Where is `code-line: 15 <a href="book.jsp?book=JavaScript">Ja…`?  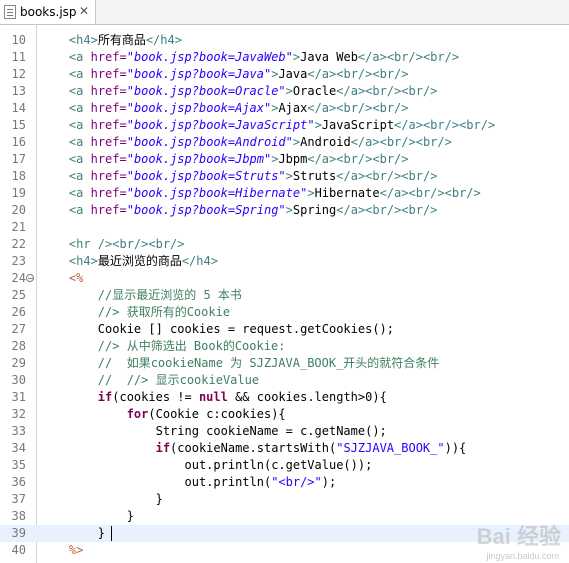 code-line: 15 <a href="book.jsp?book=JavaScript">Ja… is located at coordinates (284, 125).